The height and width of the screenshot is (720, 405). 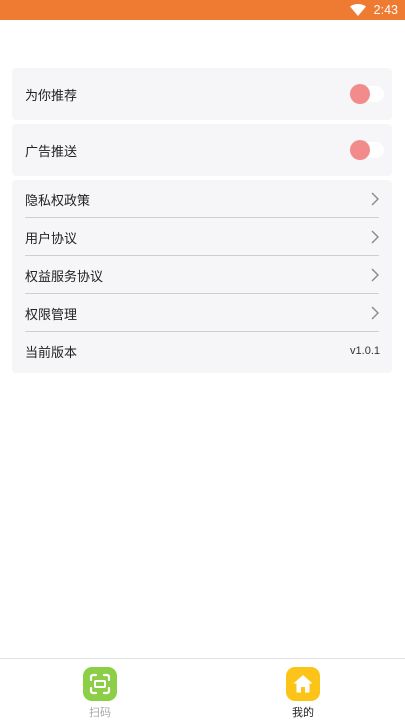 What do you see at coordinates (357, 10) in the screenshot?
I see `wifi-icon` at bounding box center [357, 10].